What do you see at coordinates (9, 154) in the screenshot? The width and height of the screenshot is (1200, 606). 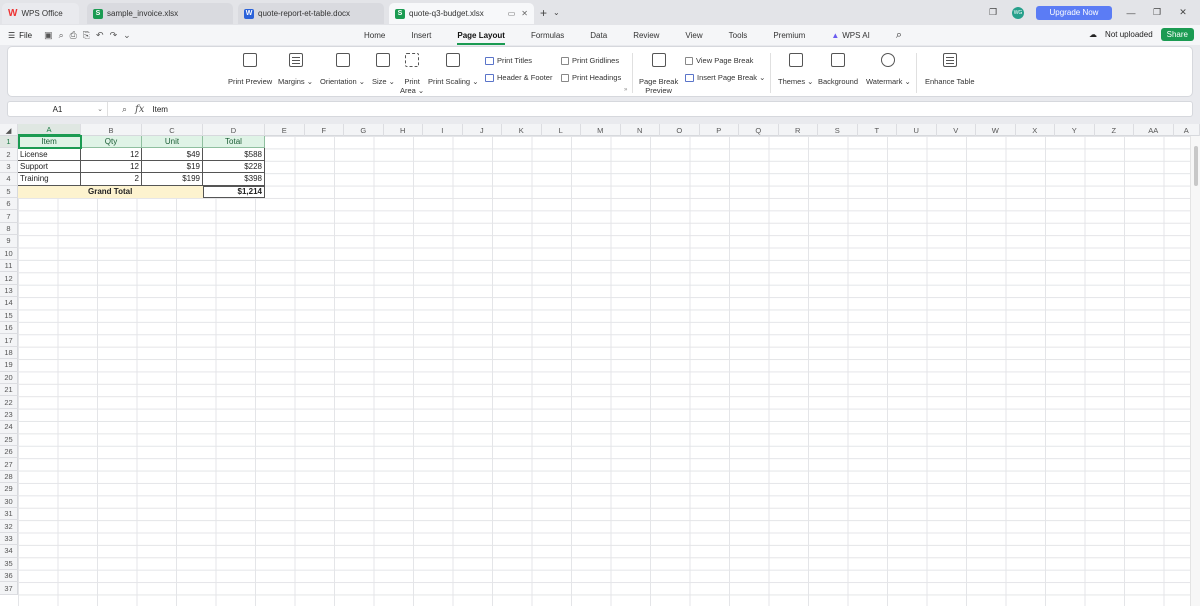 I see `row-header: 2` at bounding box center [9, 154].